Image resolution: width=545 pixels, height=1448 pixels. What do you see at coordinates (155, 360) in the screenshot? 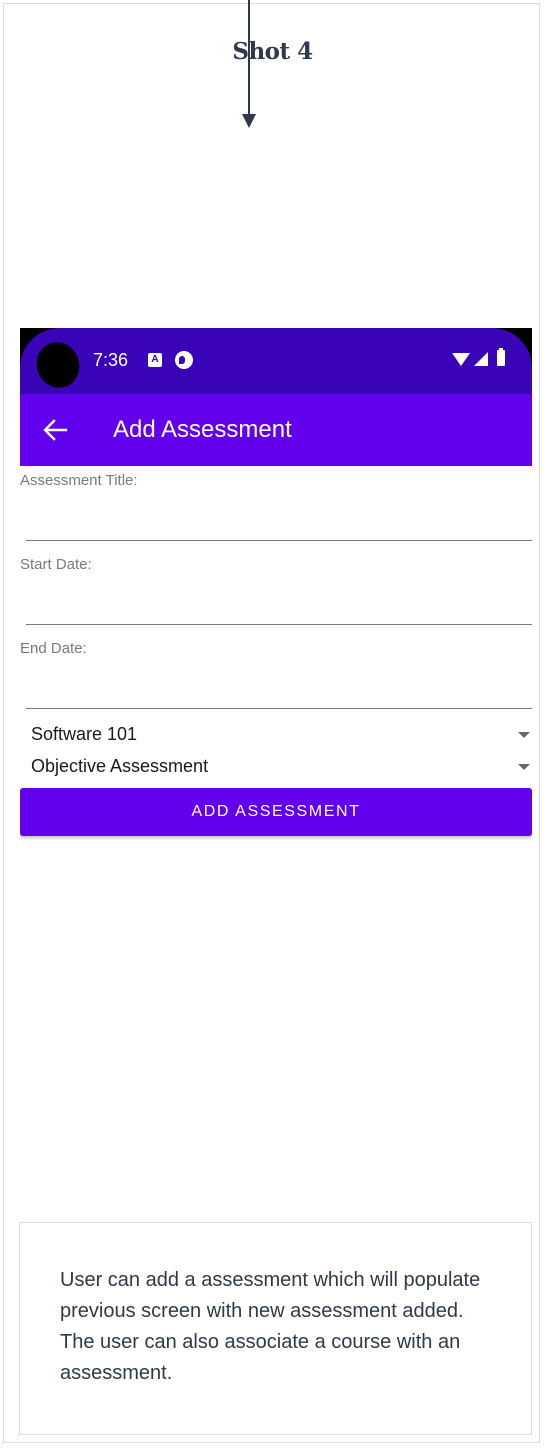
I see `a-icon: A` at bounding box center [155, 360].